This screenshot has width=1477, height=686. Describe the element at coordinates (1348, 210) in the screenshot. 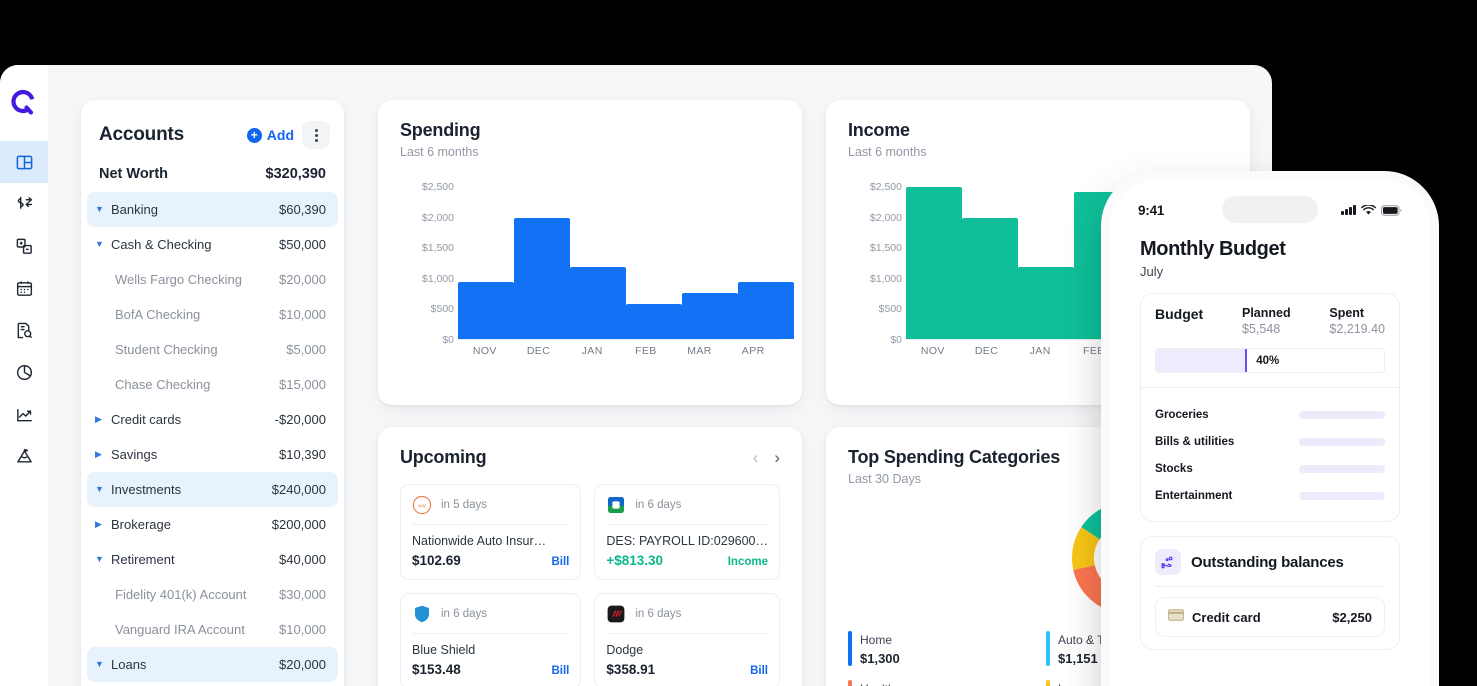

I see `signal-bars-icon` at that location.